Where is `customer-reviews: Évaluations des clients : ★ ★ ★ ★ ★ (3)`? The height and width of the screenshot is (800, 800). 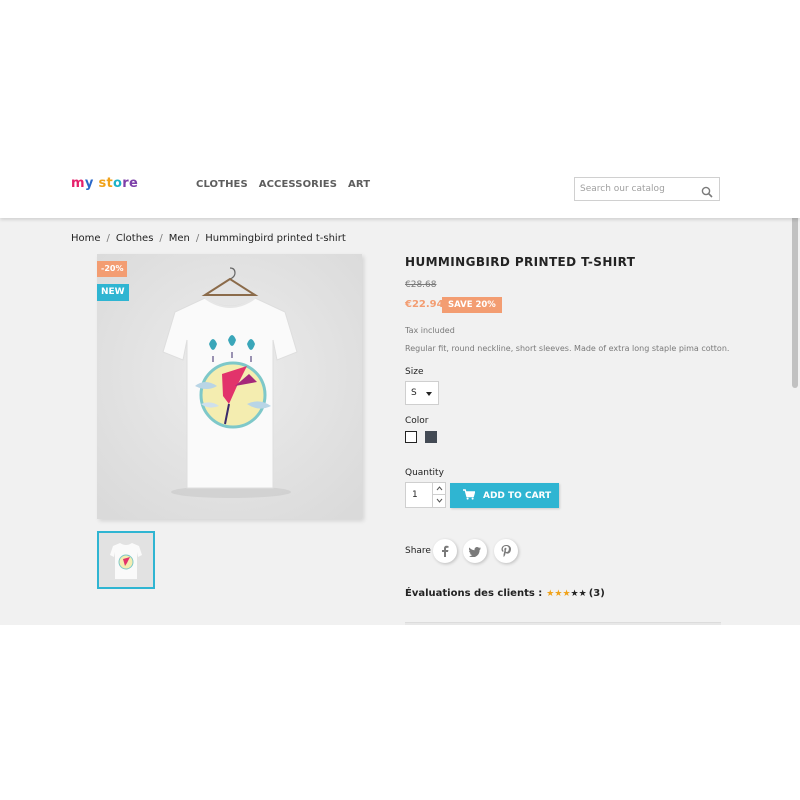 customer-reviews: Évaluations des clients : ★ ★ ★ ★ ★ (3) is located at coordinates (505, 593).